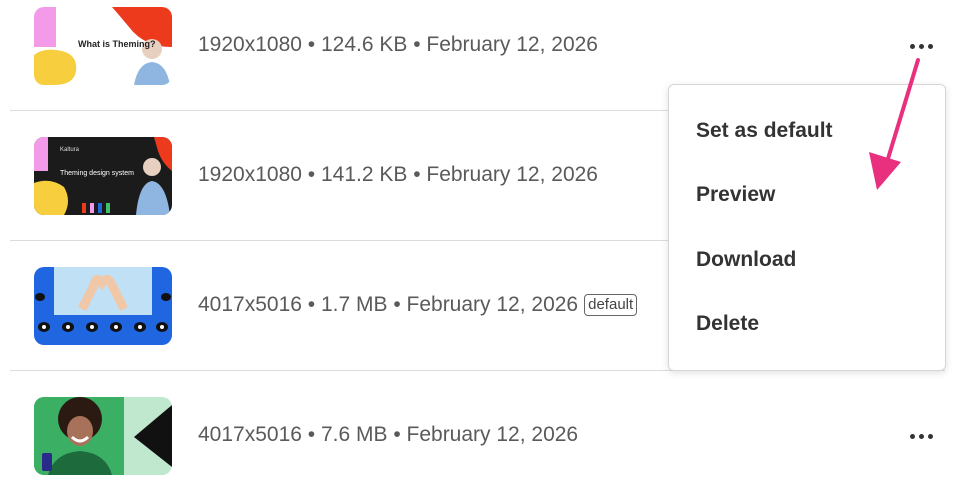 The height and width of the screenshot is (501, 957). I want to click on thumbnail-image: Kaltura Theming design system, so click(103, 176).